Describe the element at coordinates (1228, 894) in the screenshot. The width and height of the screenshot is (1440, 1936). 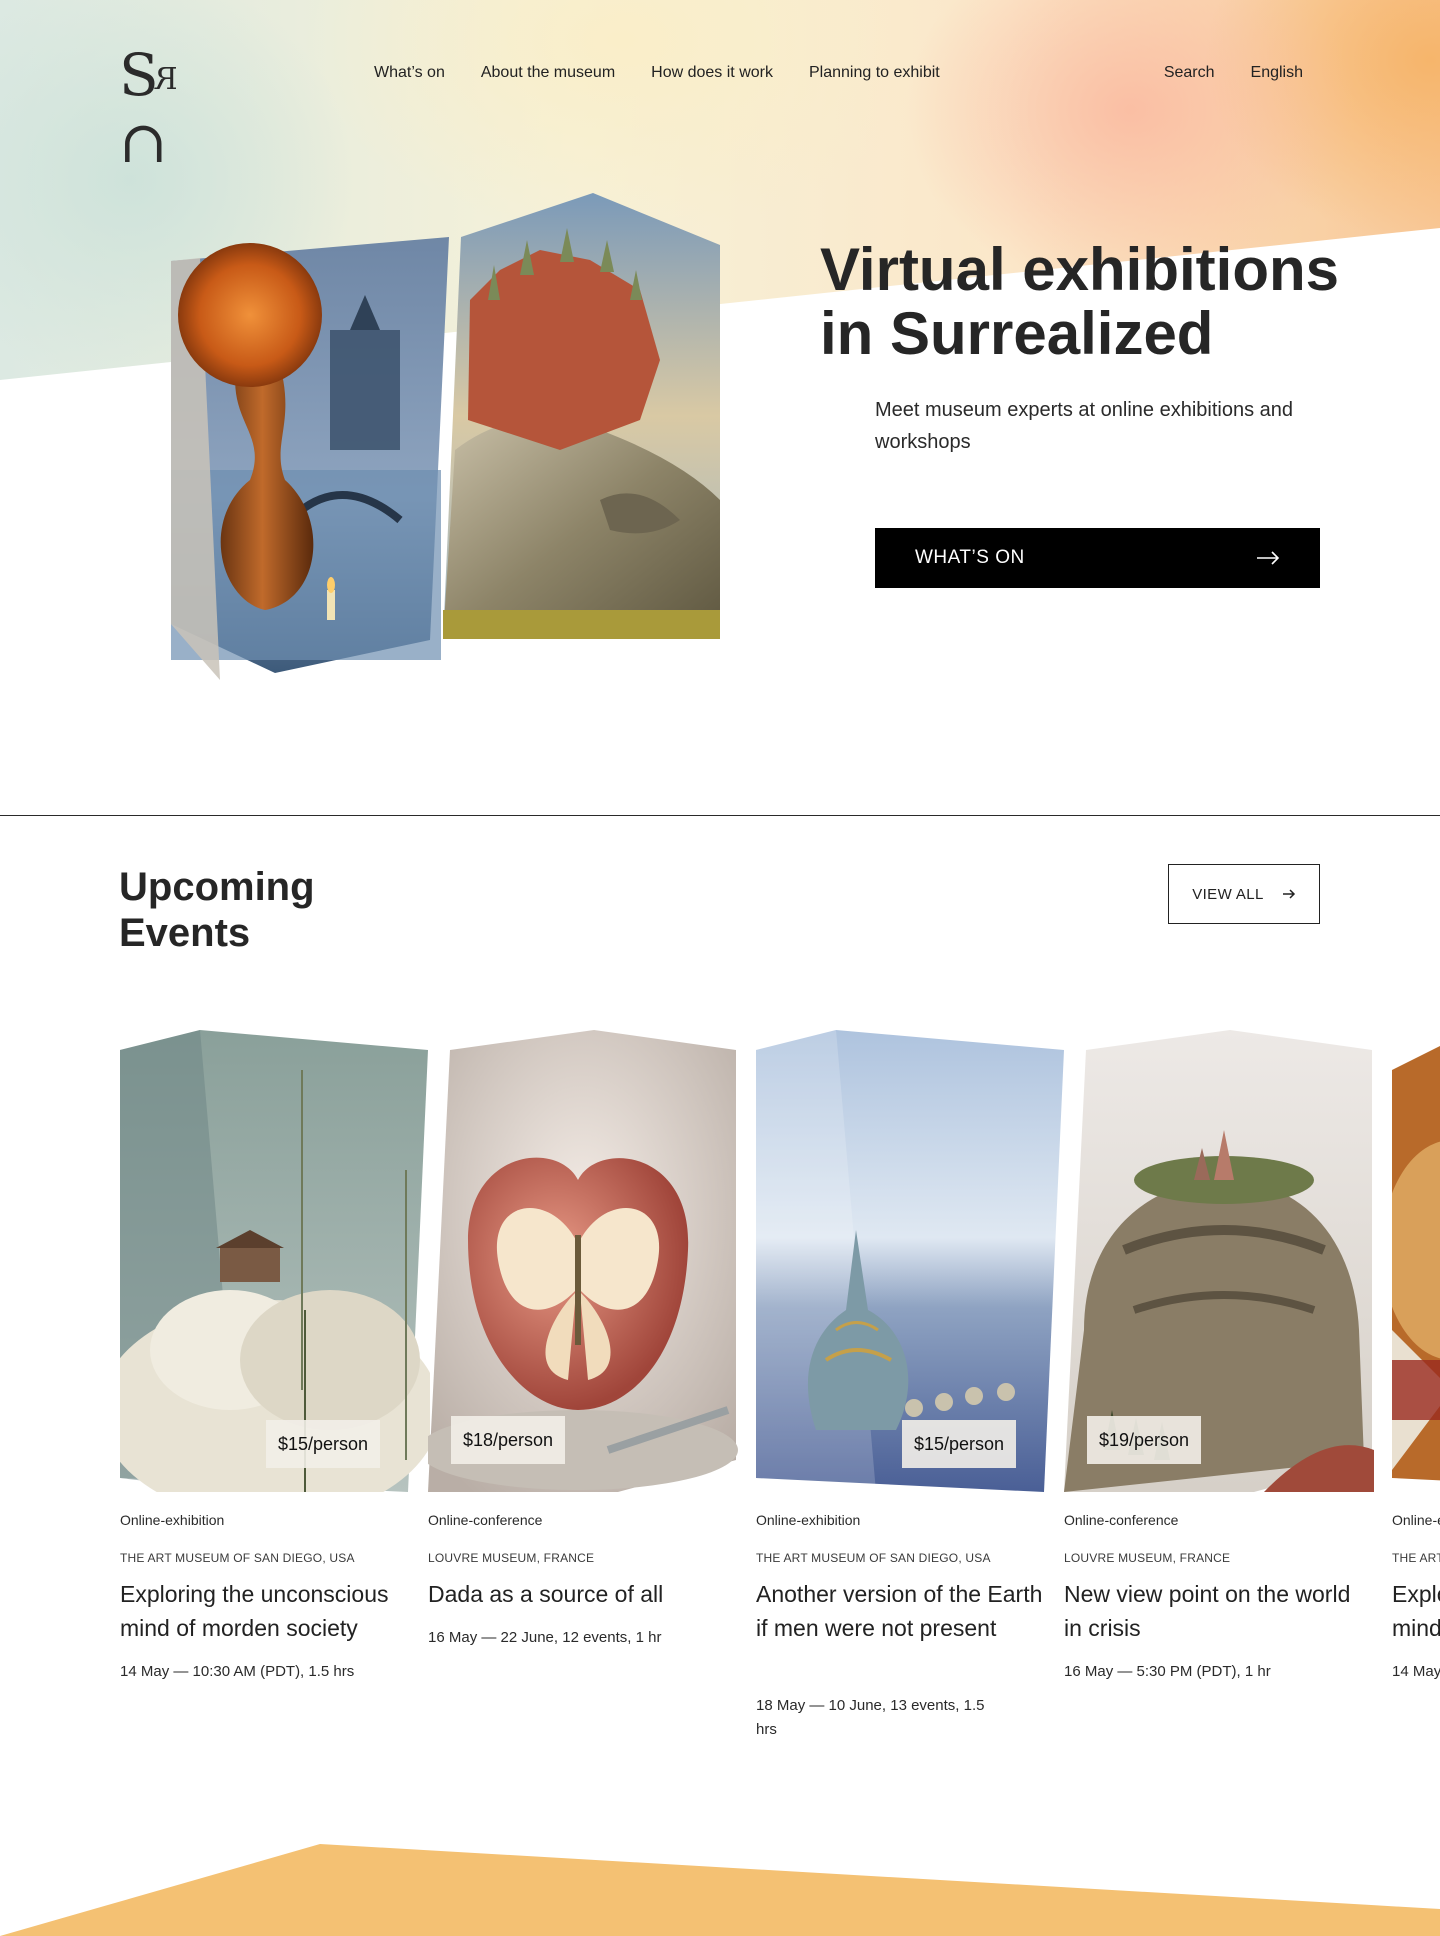
I see `view-all-label: VIEW ALL` at that location.